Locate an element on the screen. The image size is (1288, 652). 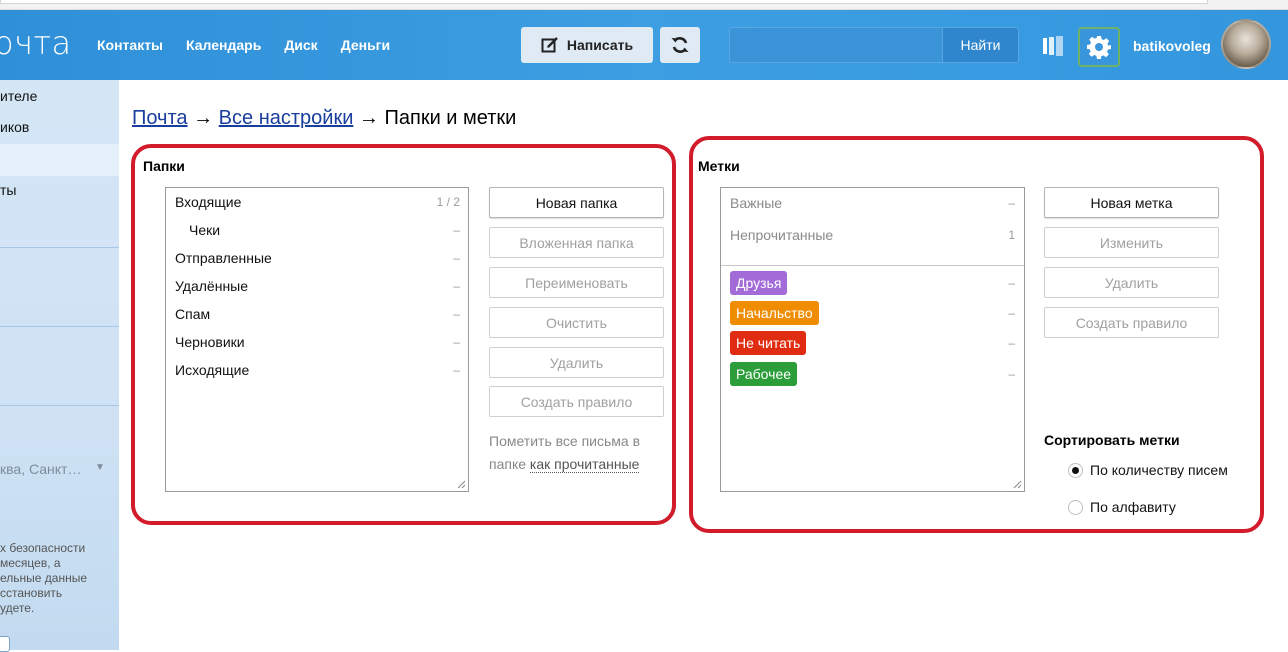
label-count: 1 is located at coordinates (1011, 235).